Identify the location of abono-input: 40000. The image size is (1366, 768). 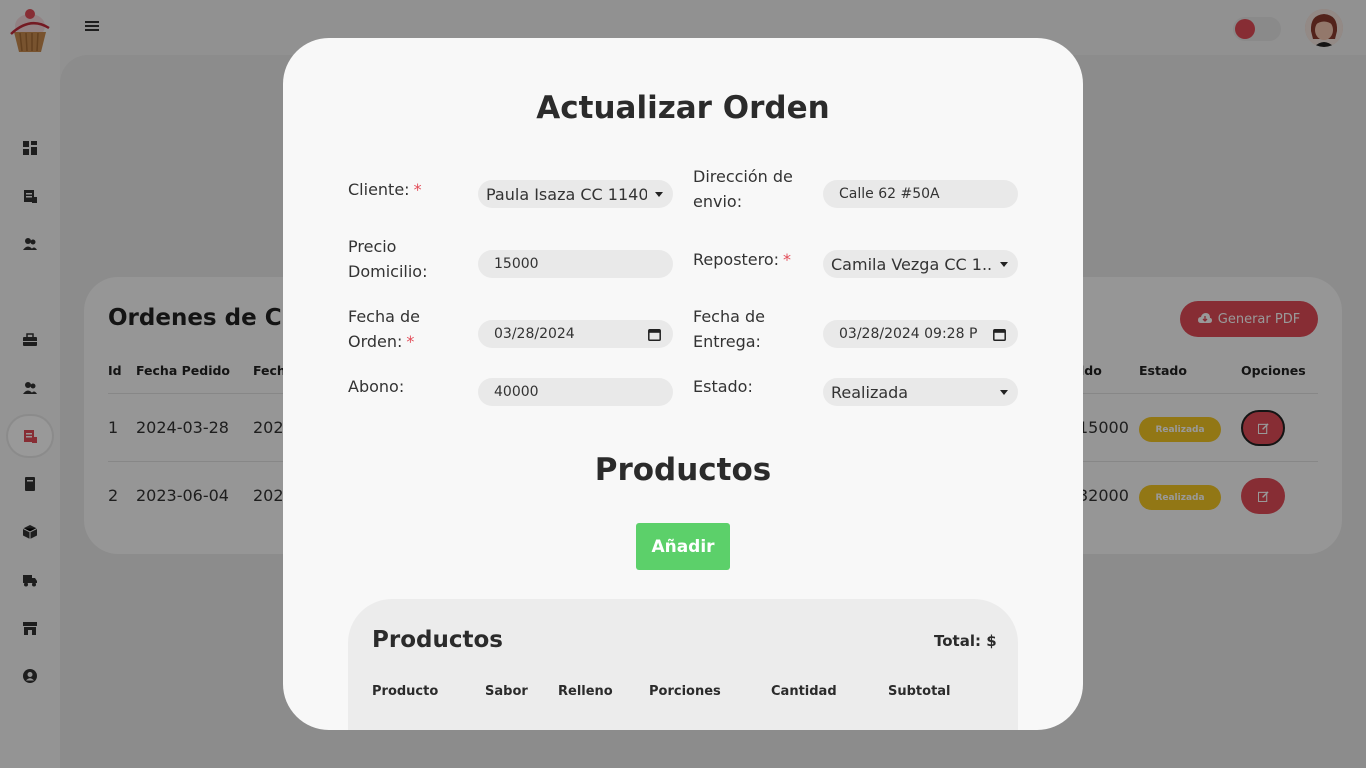
(575, 392).